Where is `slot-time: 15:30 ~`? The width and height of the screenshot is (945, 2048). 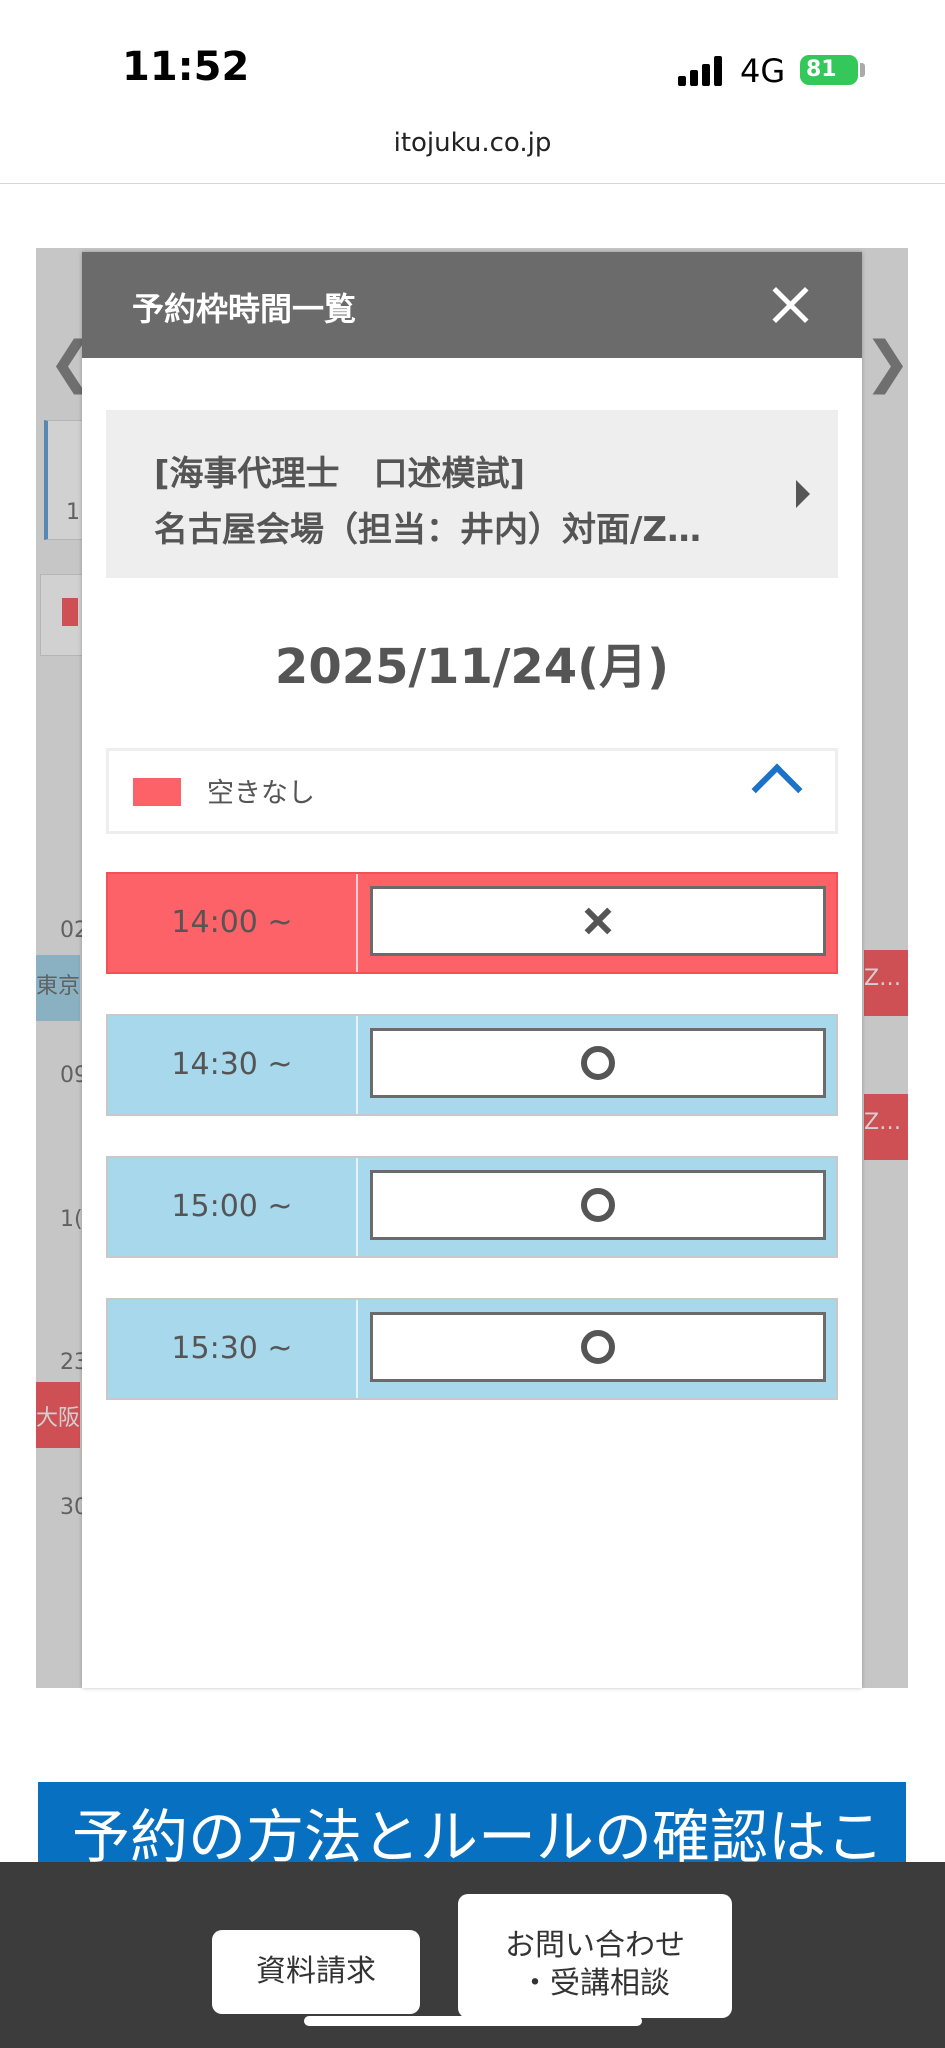
slot-time: 15:30 ~ is located at coordinates (232, 1348).